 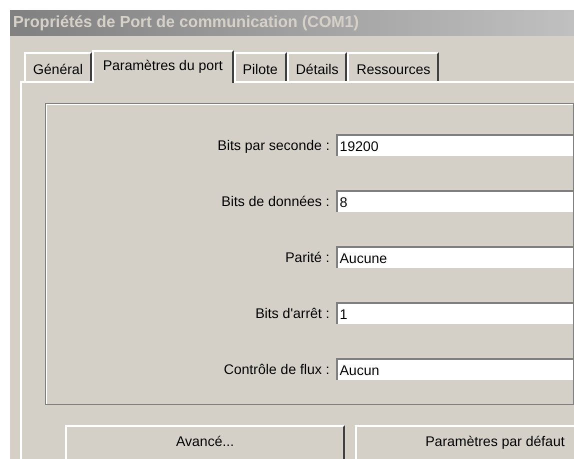 What do you see at coordinates (454, 145) in the screenshot?
I see `combo-box: 19200` at bounding box center [454, 145].